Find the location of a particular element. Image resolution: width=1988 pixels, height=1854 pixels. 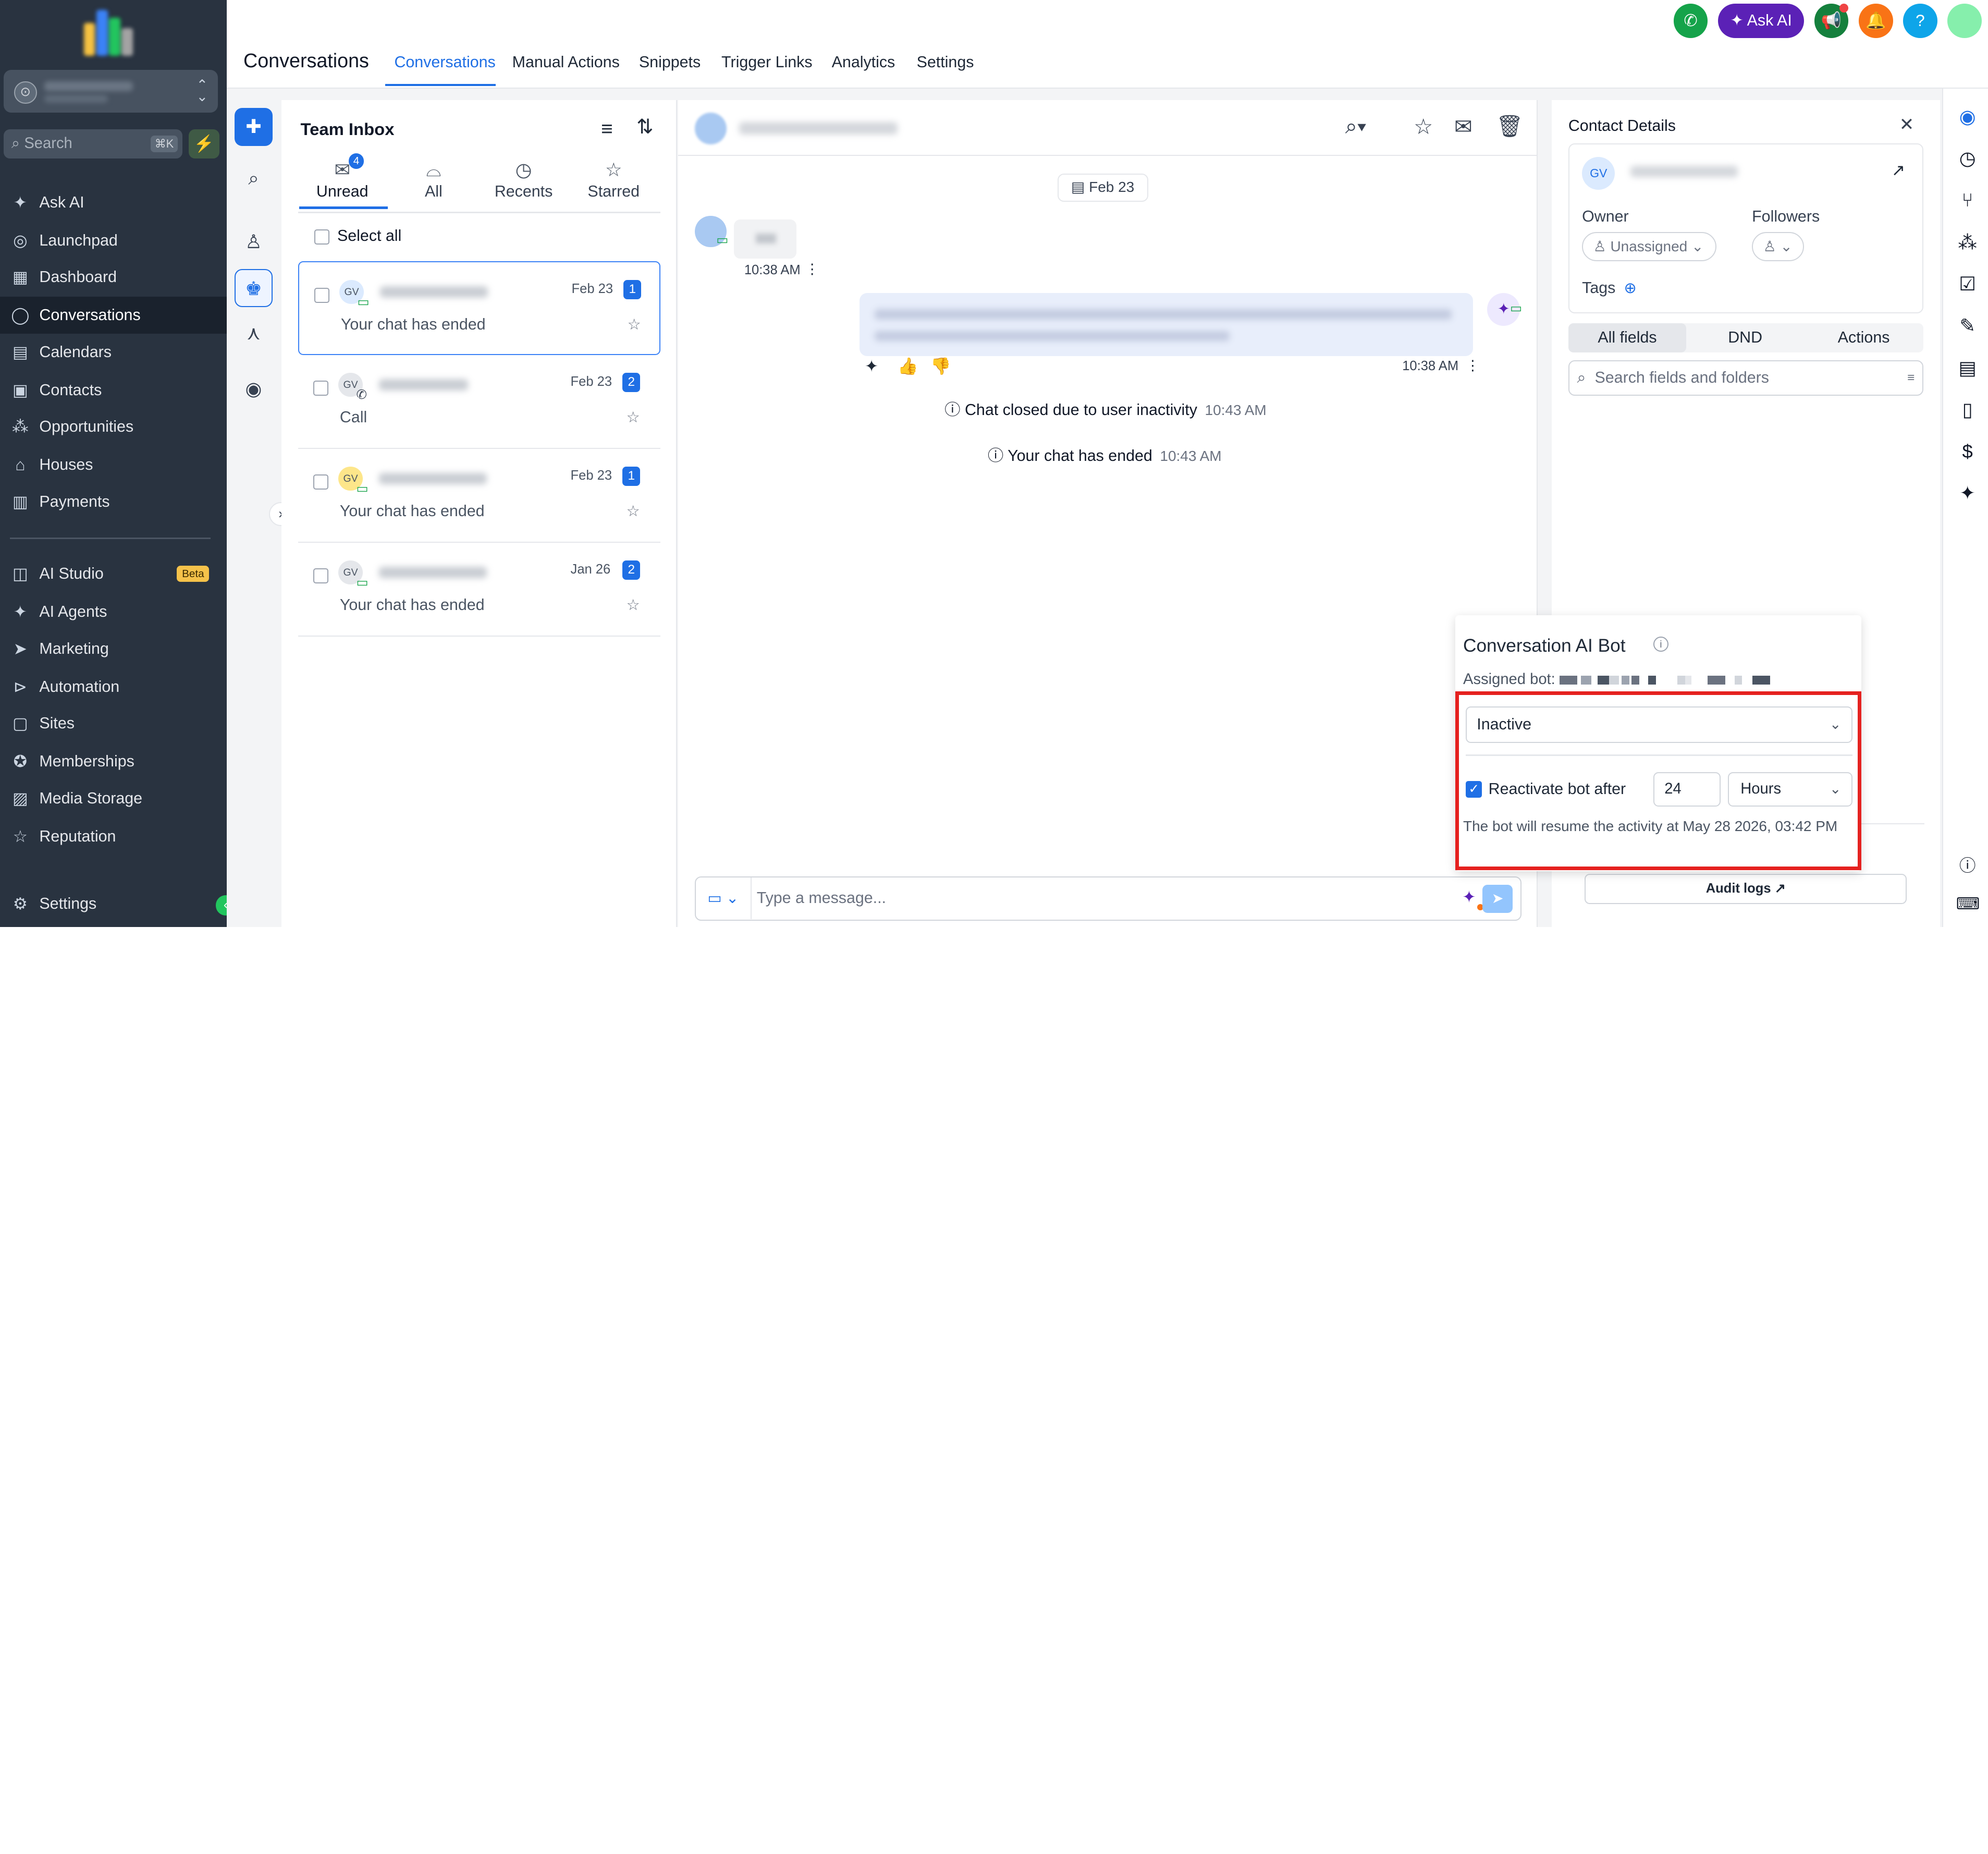

tab-conversations: Conversations is located at coordinates (445, 62).